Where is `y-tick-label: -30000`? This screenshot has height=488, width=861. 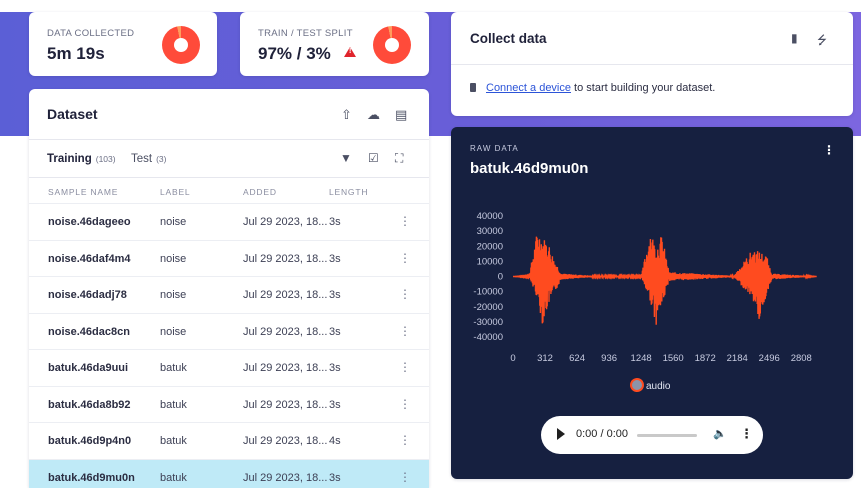 y-tick-label: -30000 is located at coordinates (488, 322).